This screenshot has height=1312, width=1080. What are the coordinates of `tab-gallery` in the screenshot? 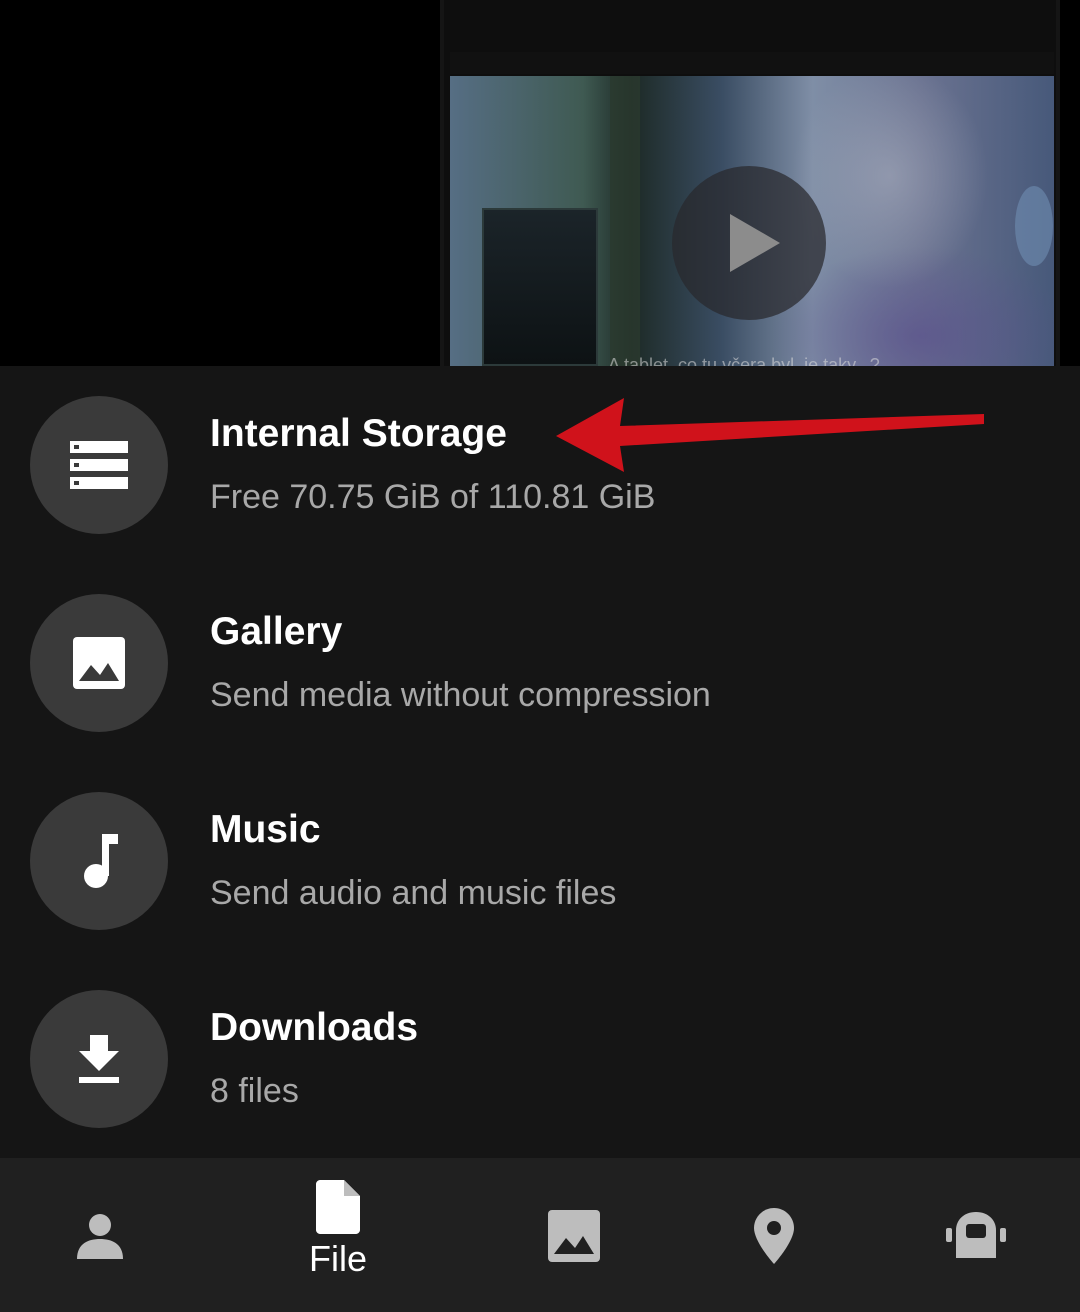 It's located at (574, 1235).